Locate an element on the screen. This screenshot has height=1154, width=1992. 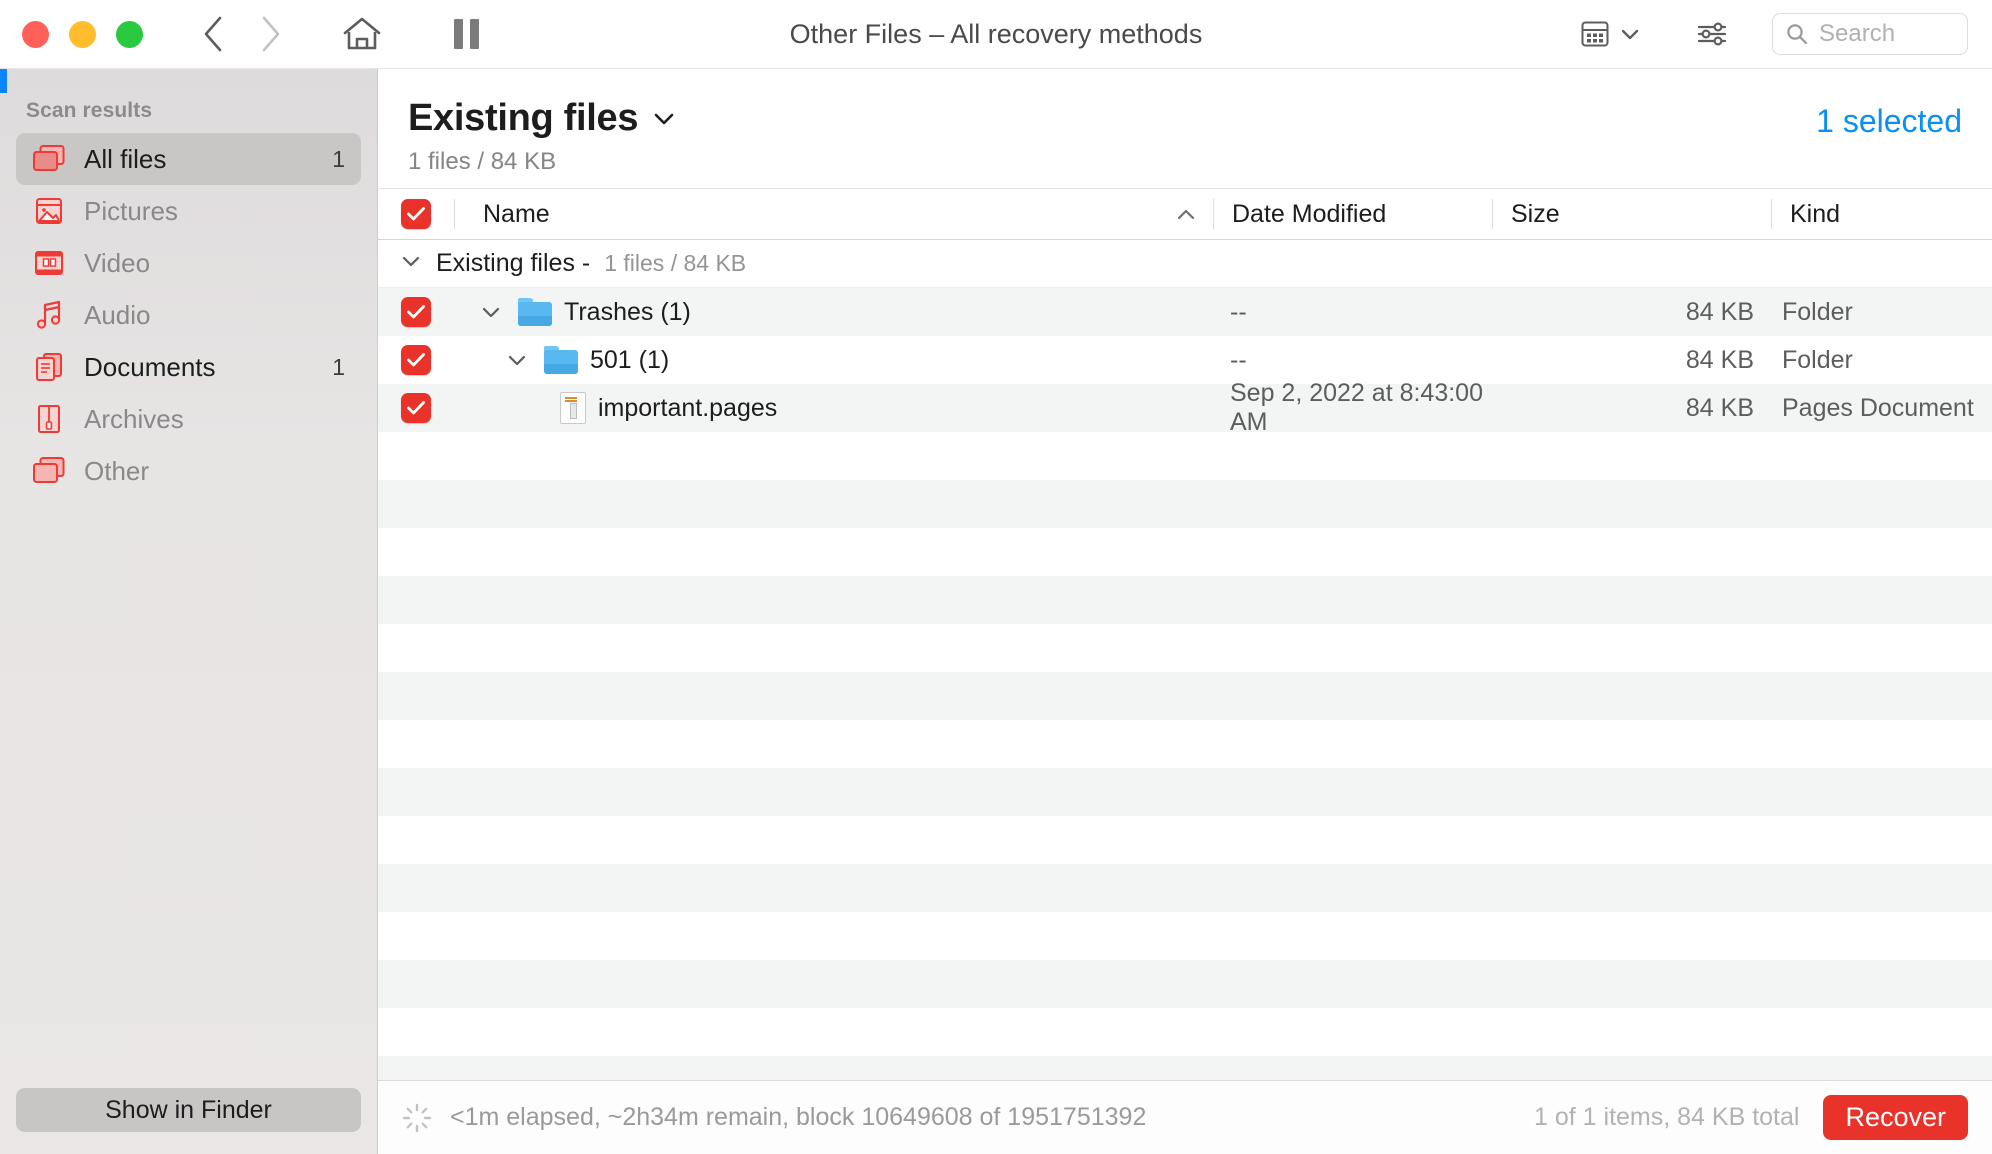
sidebar-item-video: Video is located at coordinates (188, 263).